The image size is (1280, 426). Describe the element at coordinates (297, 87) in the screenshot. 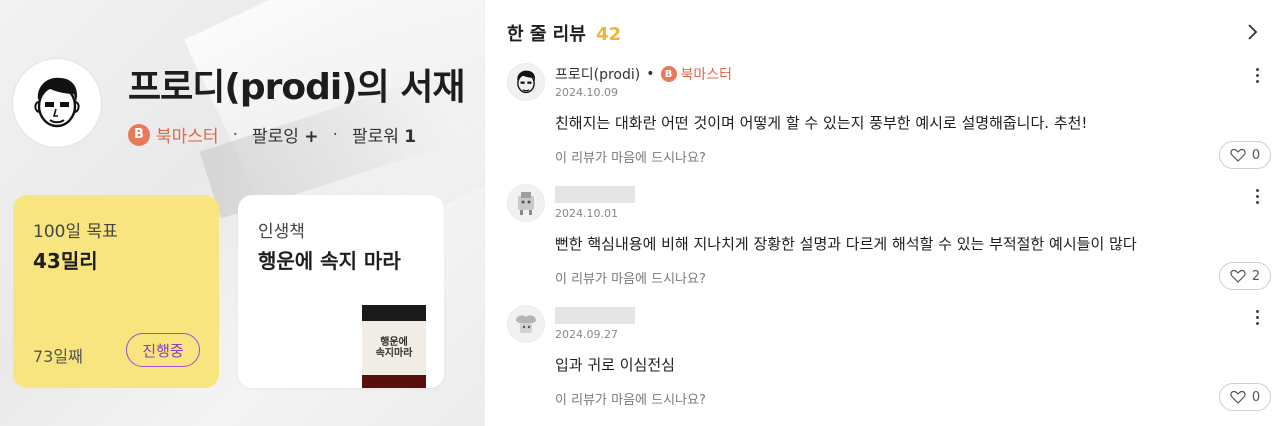

I see `shelf-title: 프로디(prodi)의 서재` at that location.